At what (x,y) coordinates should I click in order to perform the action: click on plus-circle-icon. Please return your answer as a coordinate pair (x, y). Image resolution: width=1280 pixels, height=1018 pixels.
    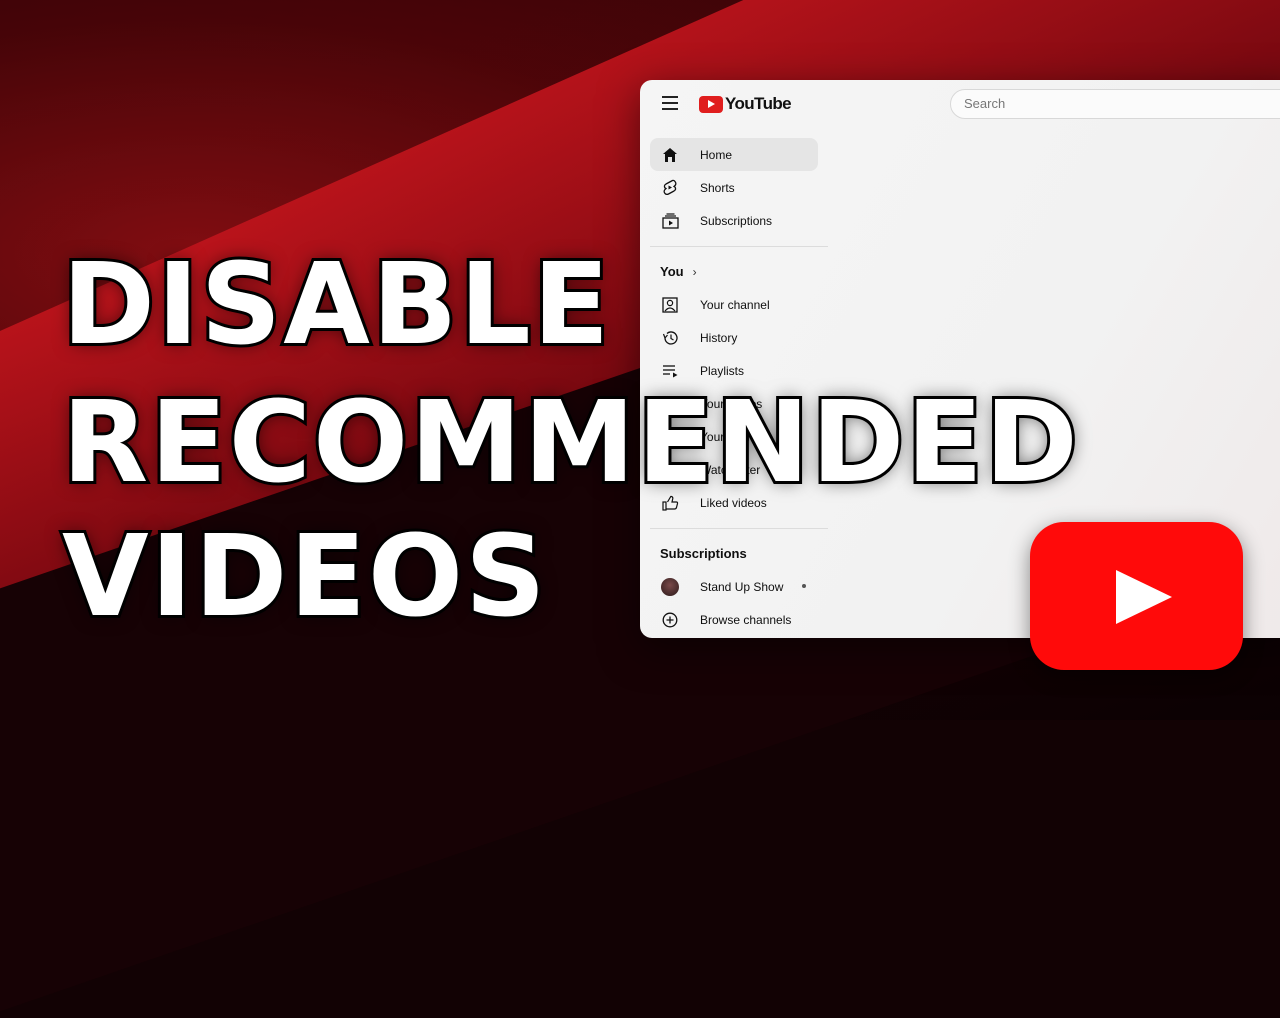
    Looking at the image, I should click on (670, 620).